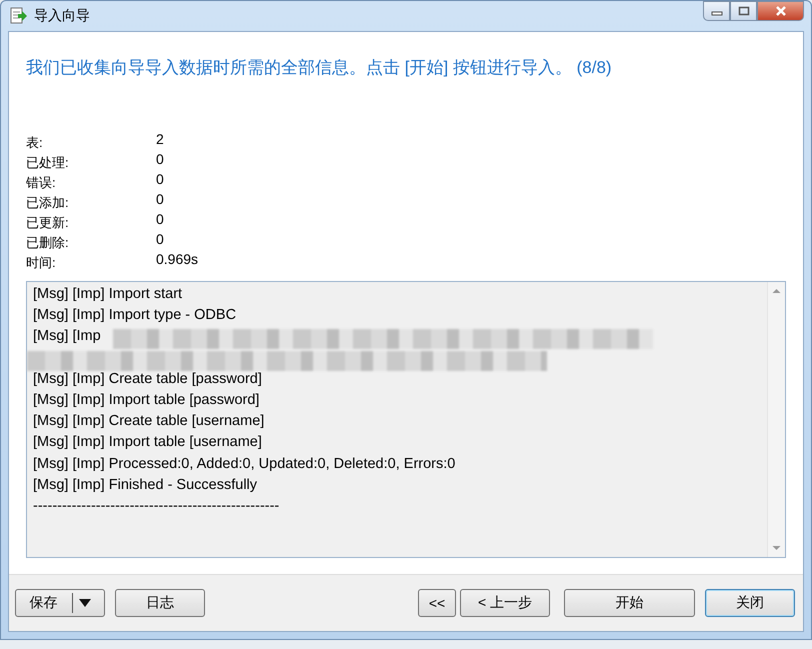 The image size is (812, 649). What do you see at coordinates (160, 603) in the screenshot?
I see `footer-button: 日志` at bounding box center [160, 603].